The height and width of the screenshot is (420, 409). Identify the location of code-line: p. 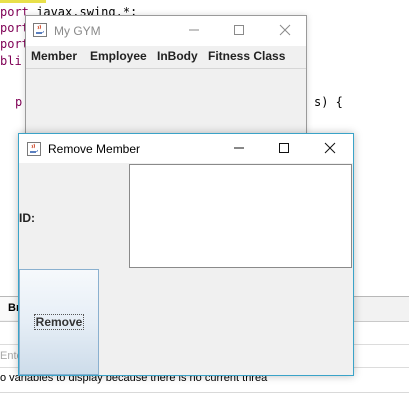
(19, 102).